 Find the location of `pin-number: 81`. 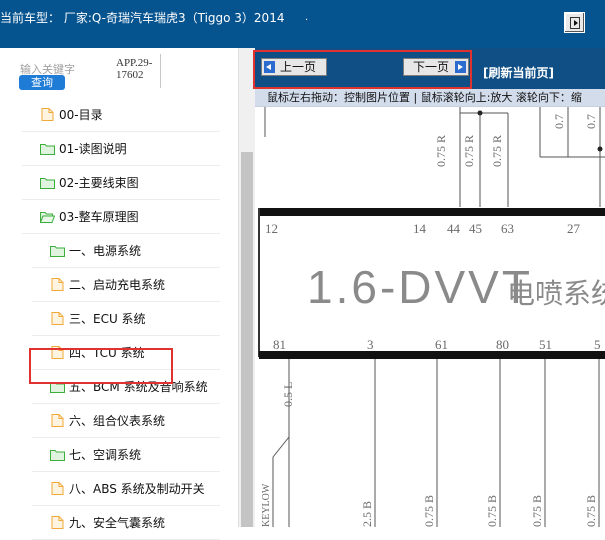

pin-number: 81 is located at coordinates (279, 344).